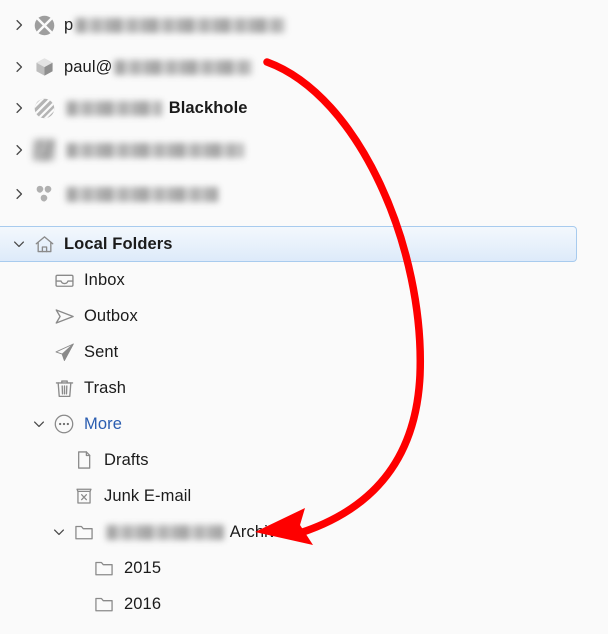 The image size is (608, 634). What do you see at coordinates (64, 316) in the screenshot?
I see `outbox-arrow-icon` at bounding box center [64, 316].